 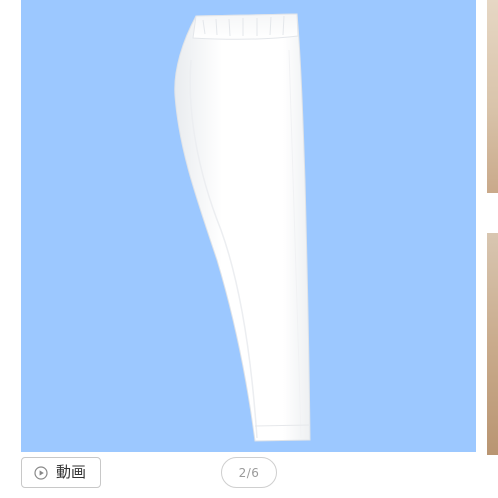 I want to click on video-button: 動画, so click(x=61, y=472).